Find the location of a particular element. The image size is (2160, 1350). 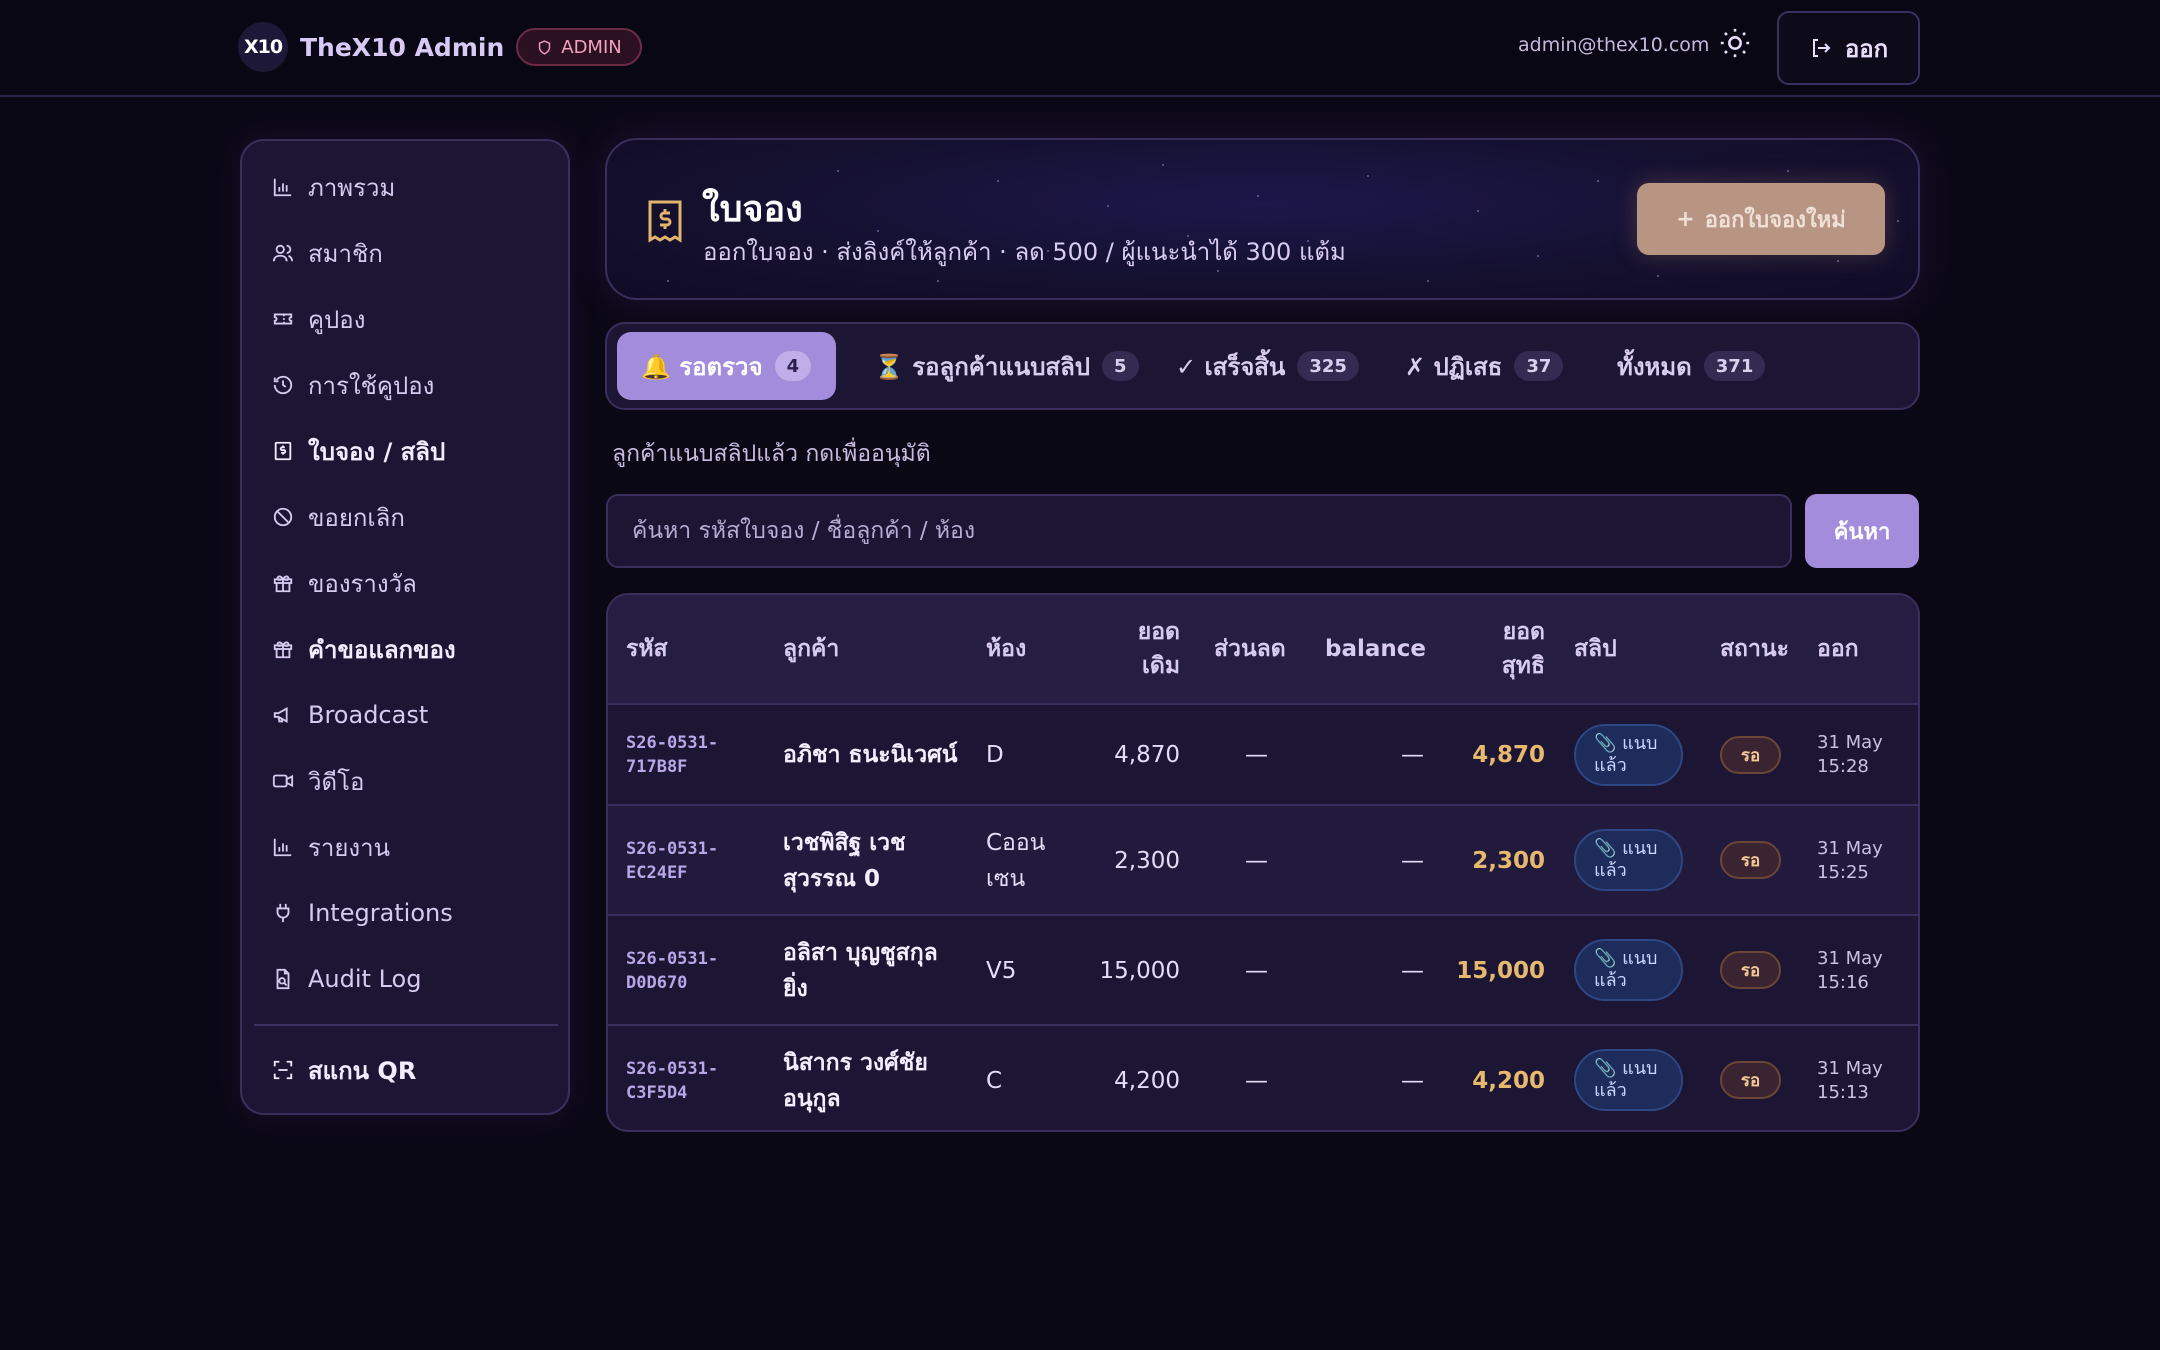

sidebar-item-redeem-requests: คำขอแลกของ is located at coordinates (364, 649).